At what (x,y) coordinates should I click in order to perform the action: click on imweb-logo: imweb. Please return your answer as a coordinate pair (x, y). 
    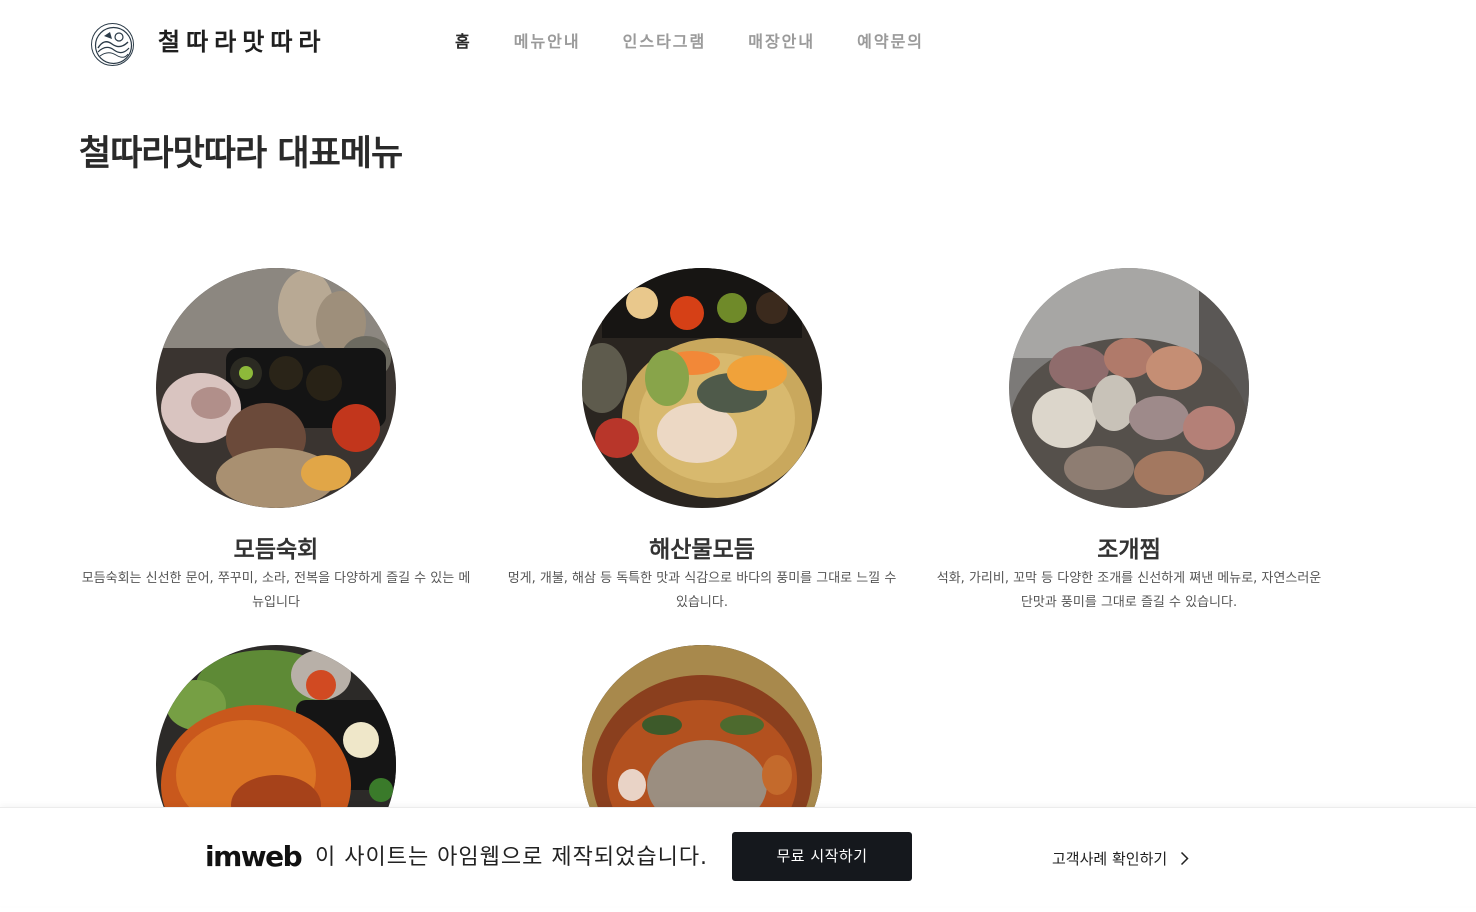
    Looking at the image, I should click on (254, 857).